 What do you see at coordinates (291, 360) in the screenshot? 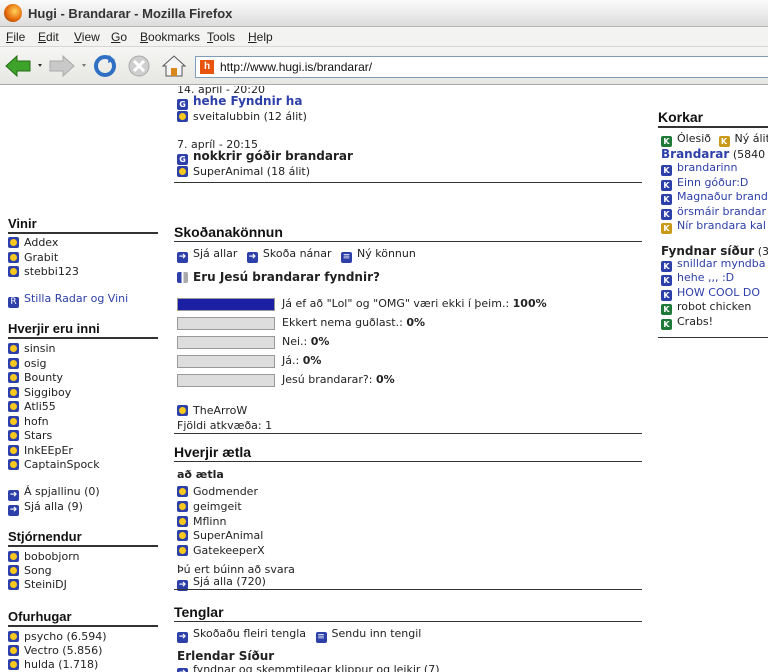
I see `poll-option-text: Já.:` at bounding box center [291, 360].